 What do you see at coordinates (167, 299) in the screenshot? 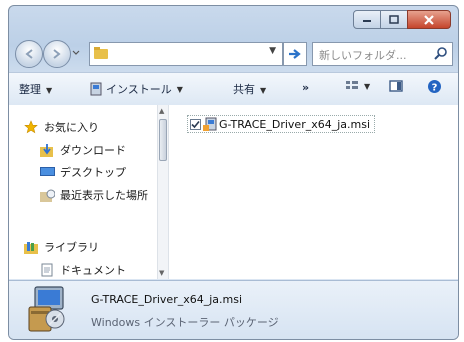
I see `details-file-name: G-TRACE_Driver_x64_ja.msi` at bounding box center [167, 299].